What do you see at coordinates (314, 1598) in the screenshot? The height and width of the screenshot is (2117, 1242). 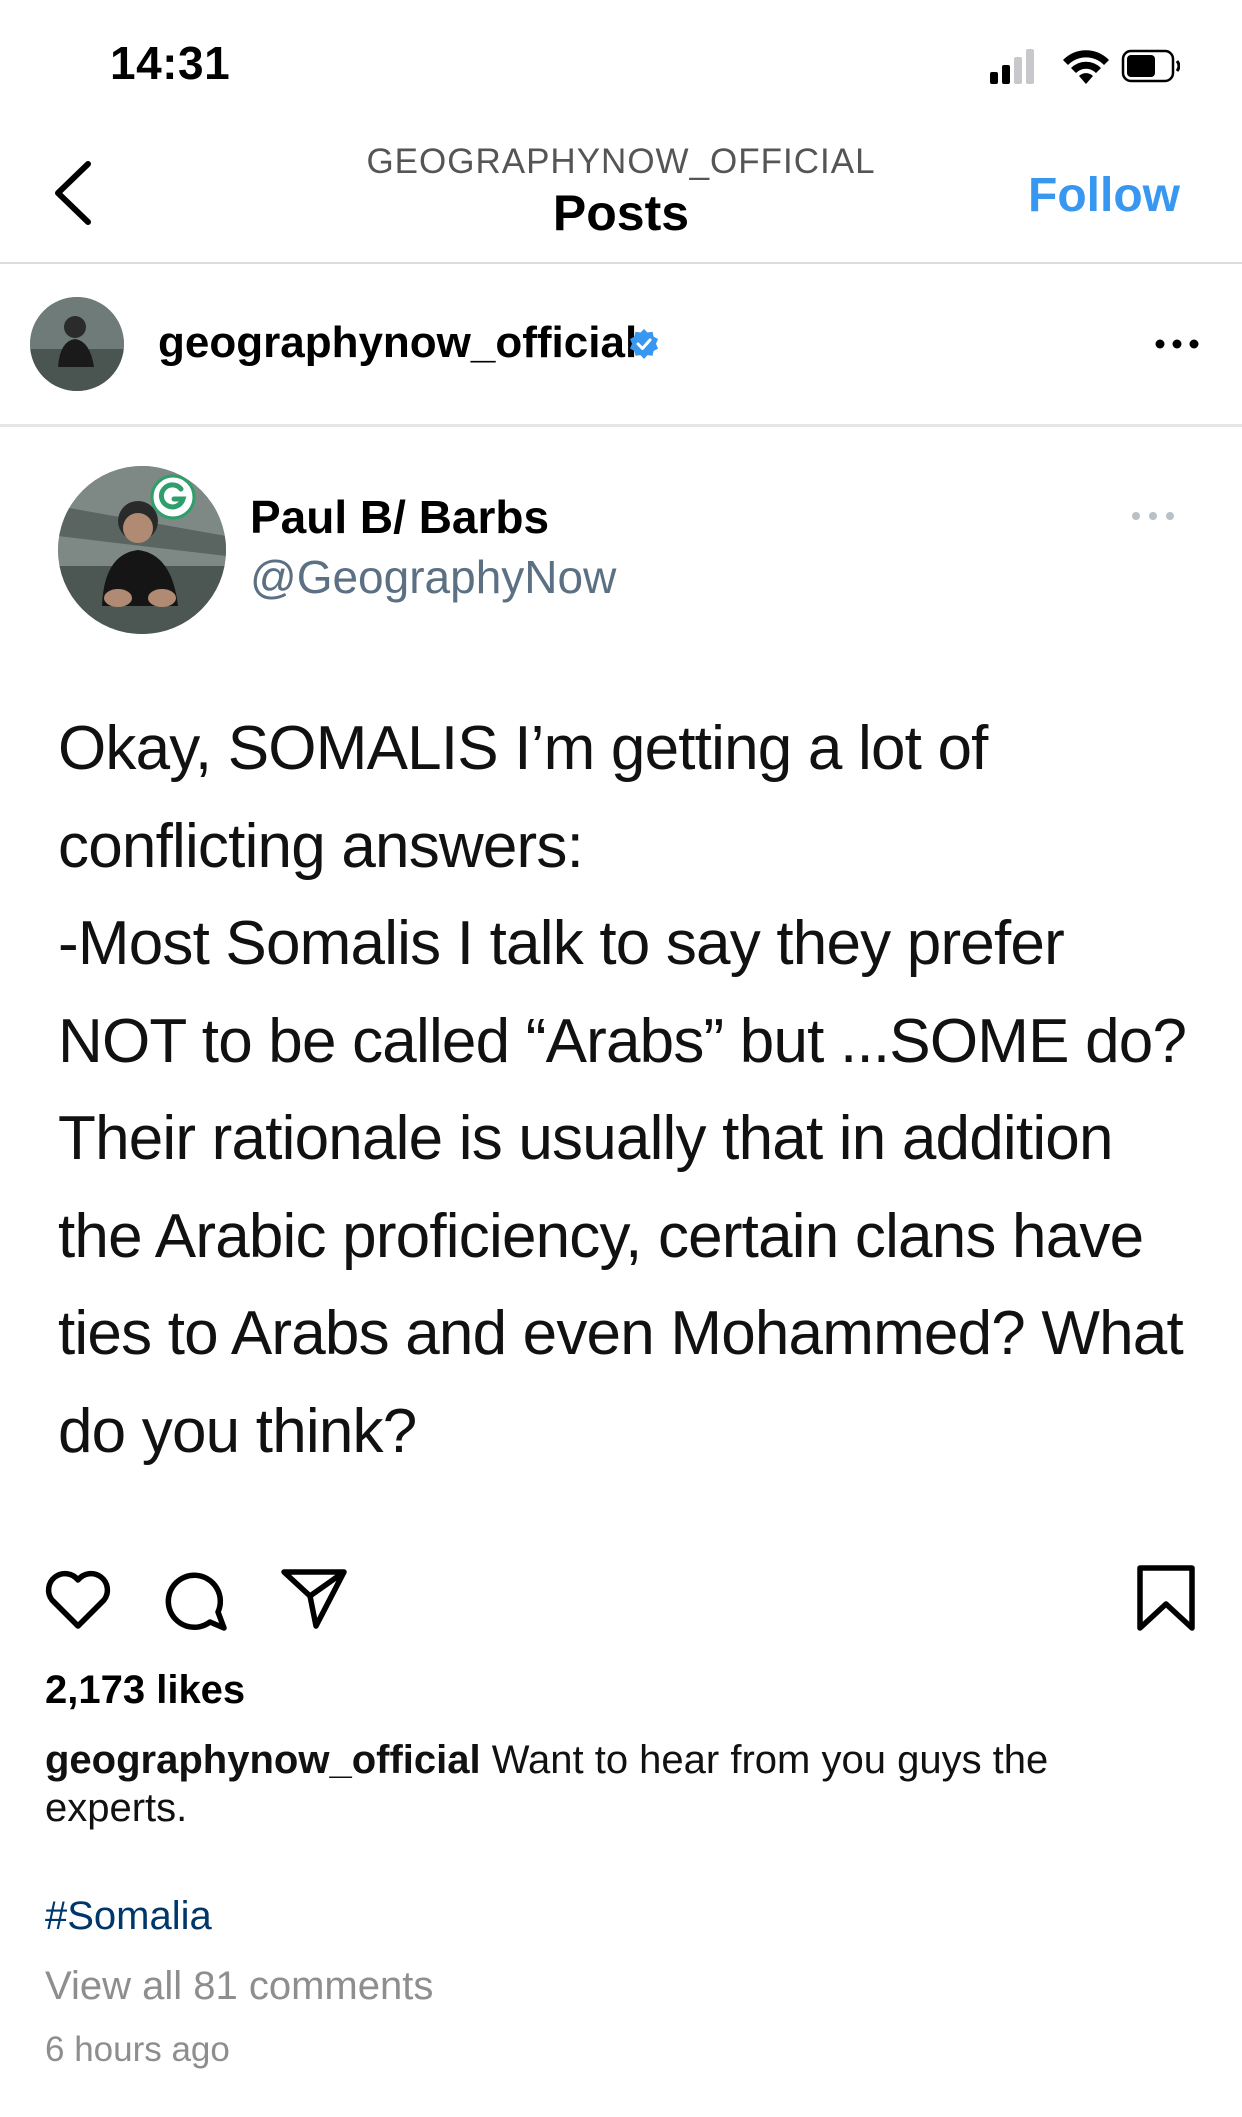 I see `share-icon` at bounding box center [314, 1598].